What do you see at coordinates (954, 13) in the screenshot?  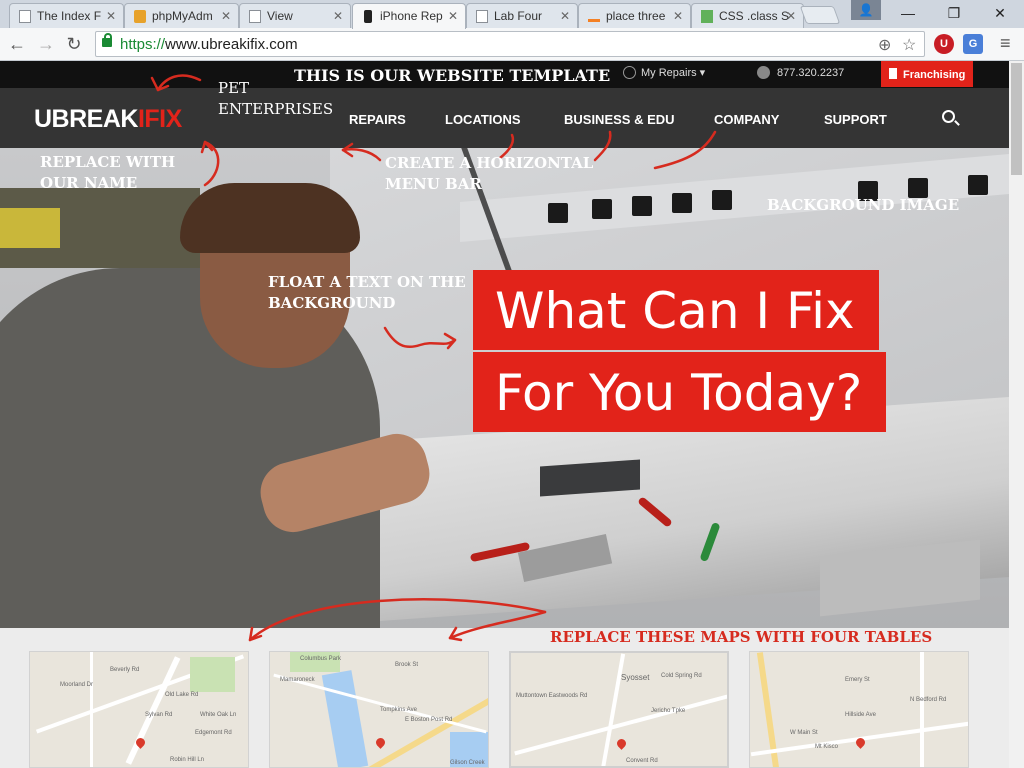 I see `restore-button: ❐` at bounding box center [954, 13].